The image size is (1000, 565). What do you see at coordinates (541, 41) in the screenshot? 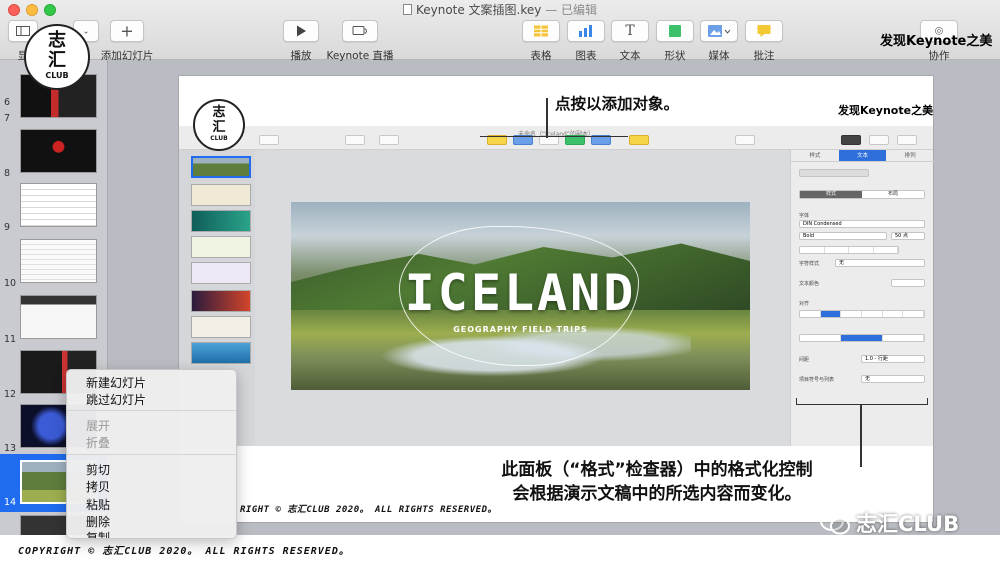
I see `table-button: 表格` at bounding box center [541, 41].